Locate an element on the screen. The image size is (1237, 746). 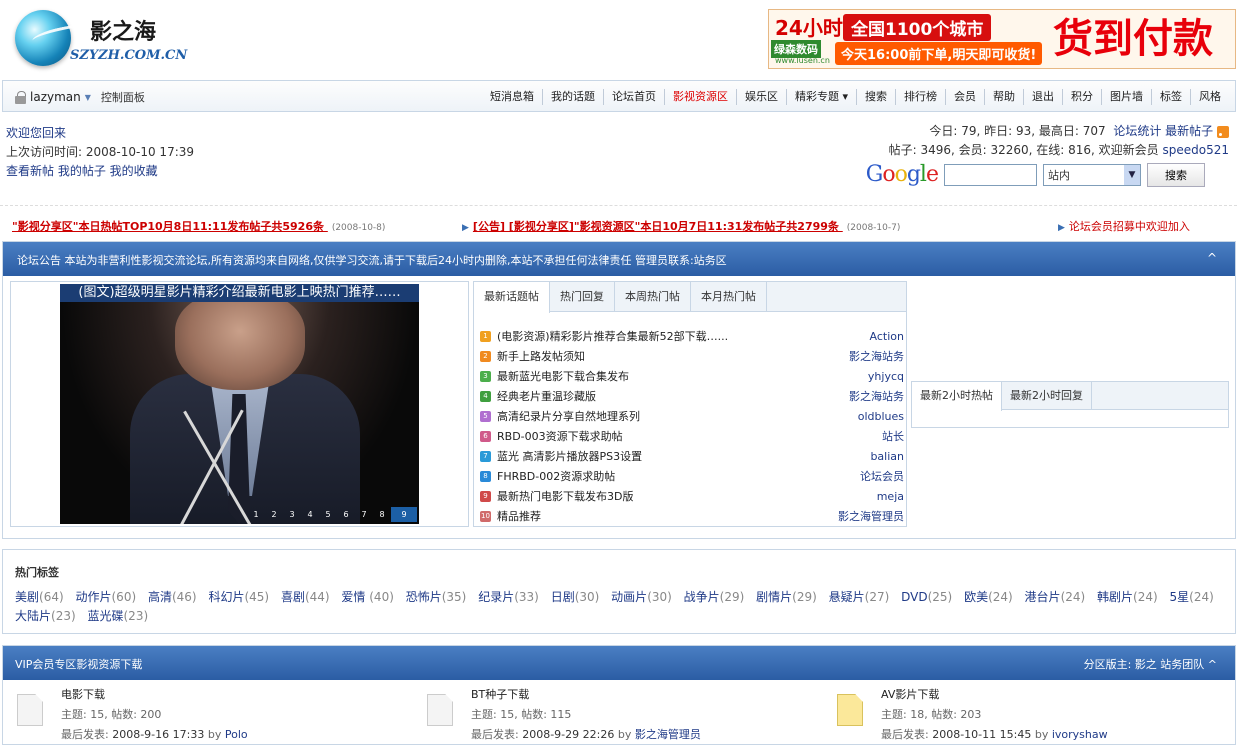
slide-page-button: 9 is located at coordinates (404, 514).